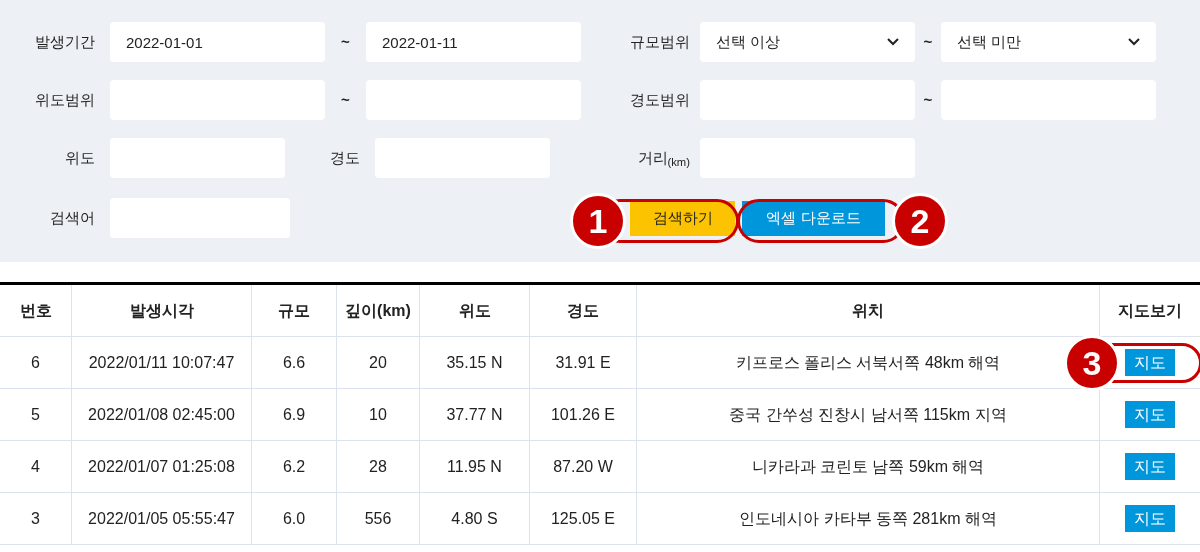 This screenshot has width=1200, height=552. Describe the element at coordinates (868, 518) in the screenshot. I see `table-cell-text: 인도네시아 카타부 동쪽 281km 해역` at that location.